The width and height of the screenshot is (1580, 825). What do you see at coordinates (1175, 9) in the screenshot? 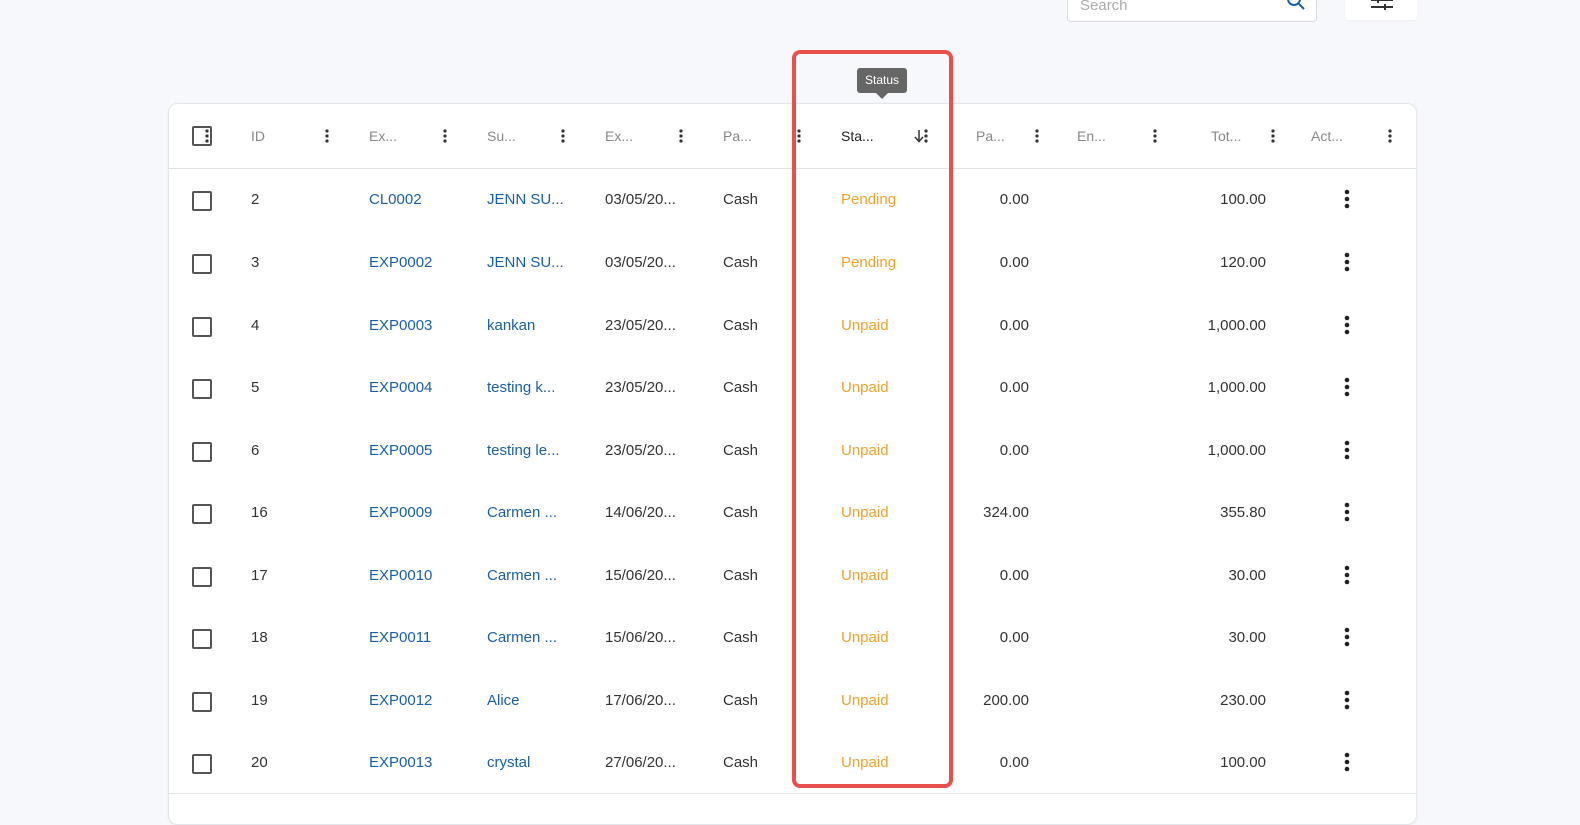
I see `search-input` at bounding box center [1175, 9].